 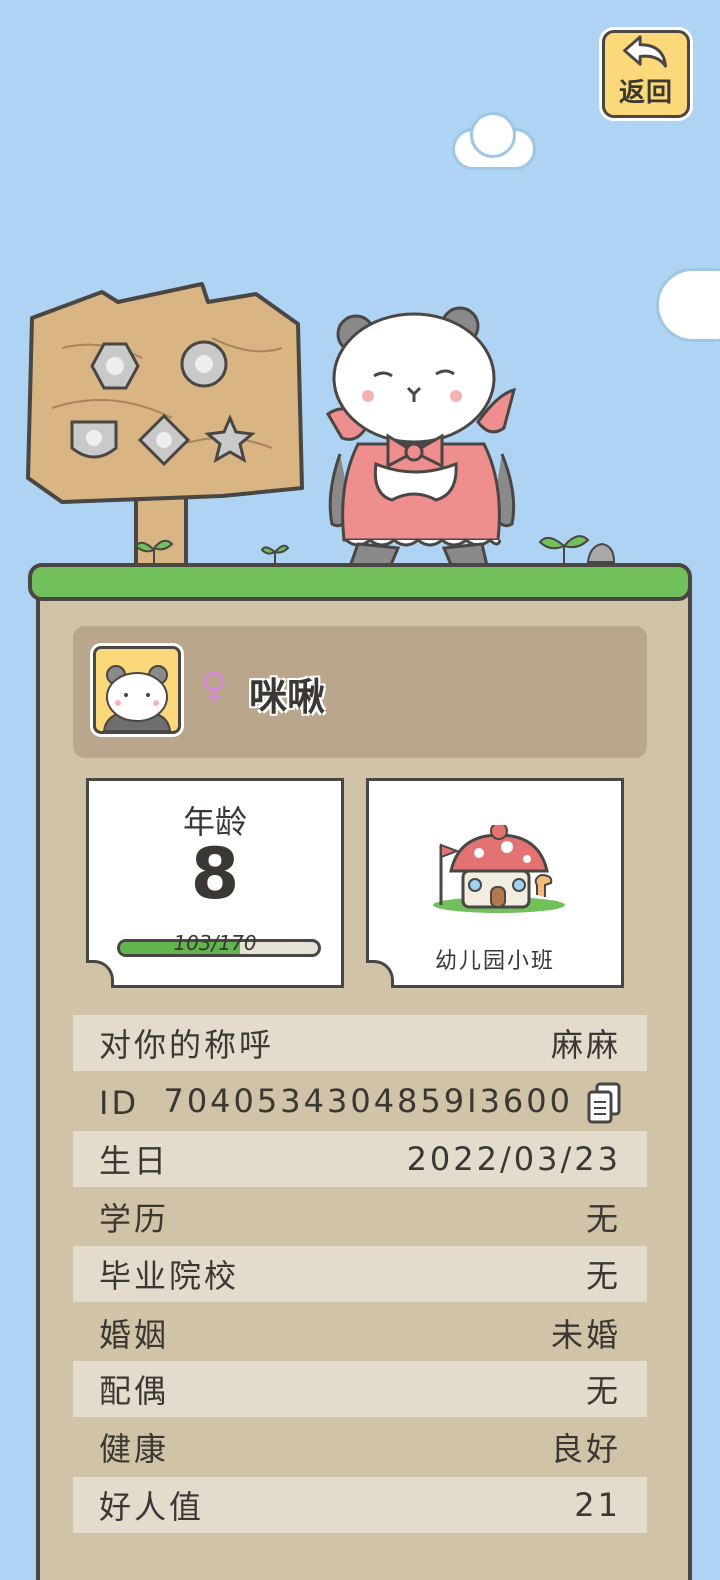 What do you see at coordinates (645, 93) in the screenshot?
I see `back-label: 返回` at bounding box center [645, 93].